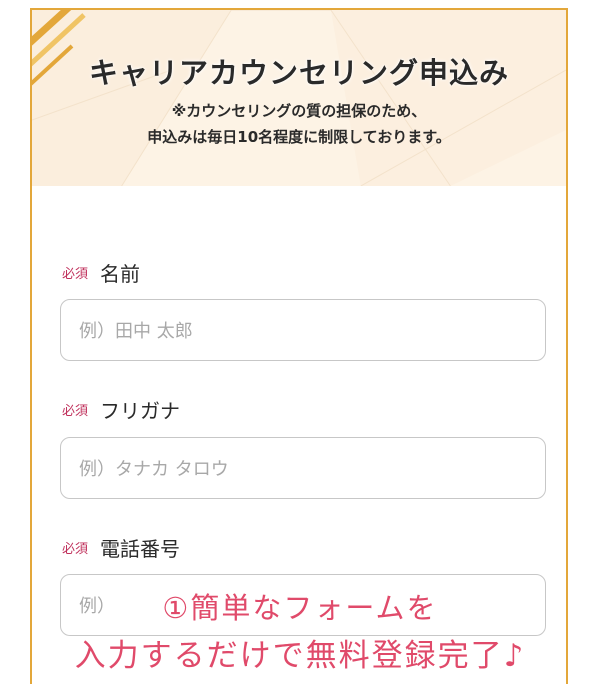  Describe the element at coordinates (140, 411) in the screenshot. I see `furigana-label: フリガナ` at that location.